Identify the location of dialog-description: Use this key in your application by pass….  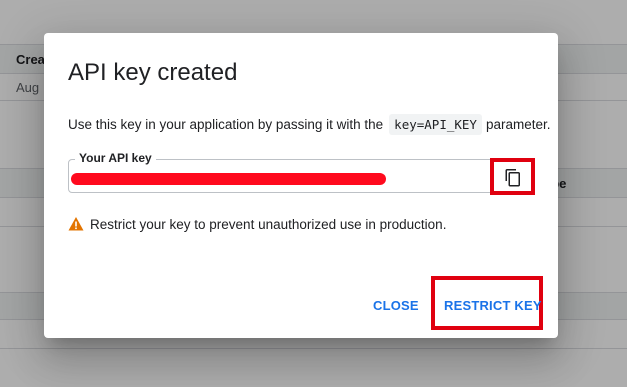
(309, 124).